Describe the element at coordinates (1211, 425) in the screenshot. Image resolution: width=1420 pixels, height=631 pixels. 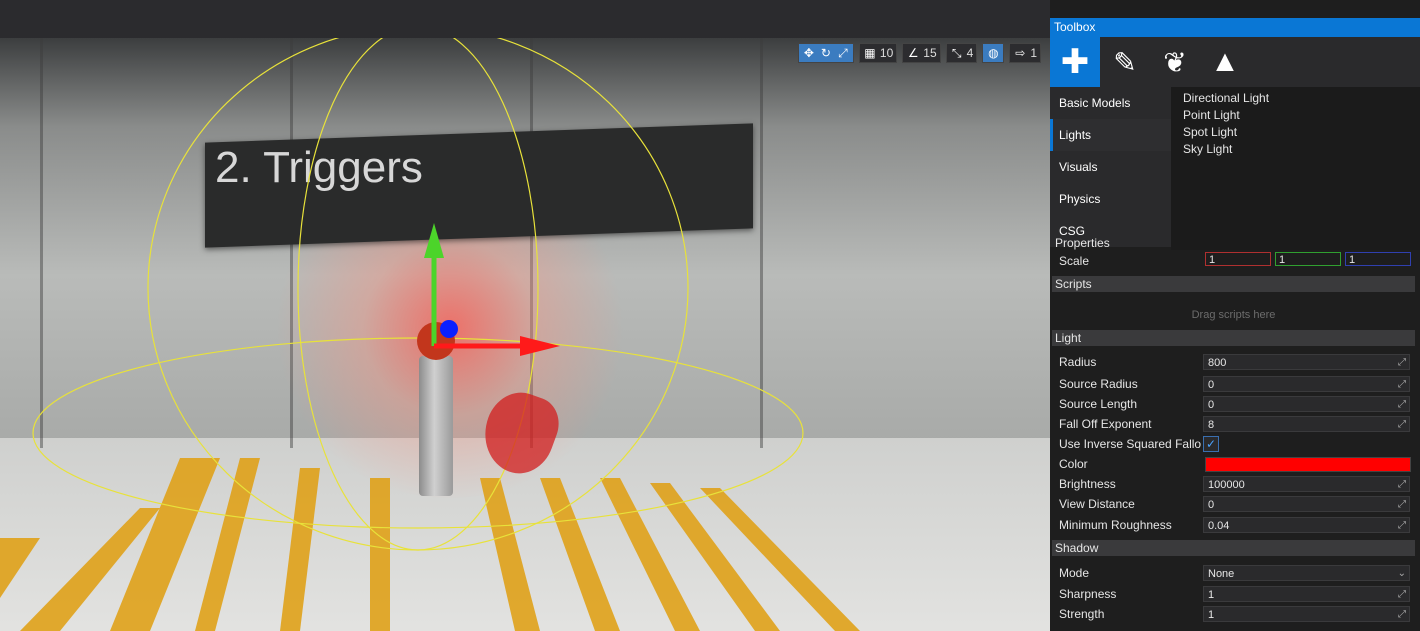
I see `falloff-exponent-value: 8` at that location.